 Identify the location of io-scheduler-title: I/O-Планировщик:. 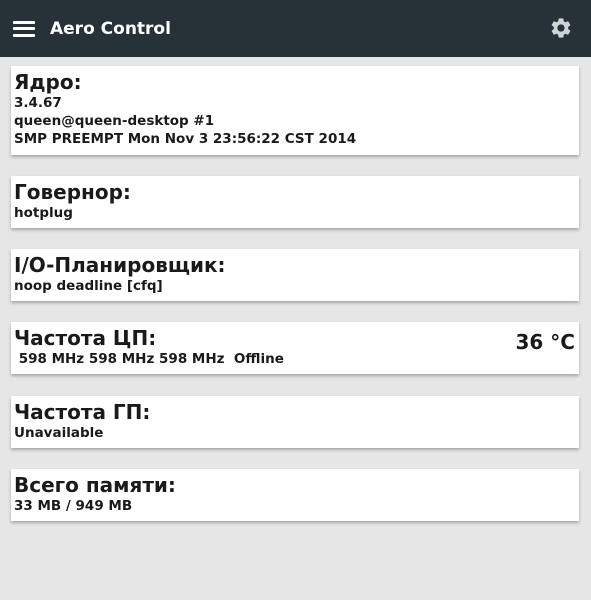
(120, 265).